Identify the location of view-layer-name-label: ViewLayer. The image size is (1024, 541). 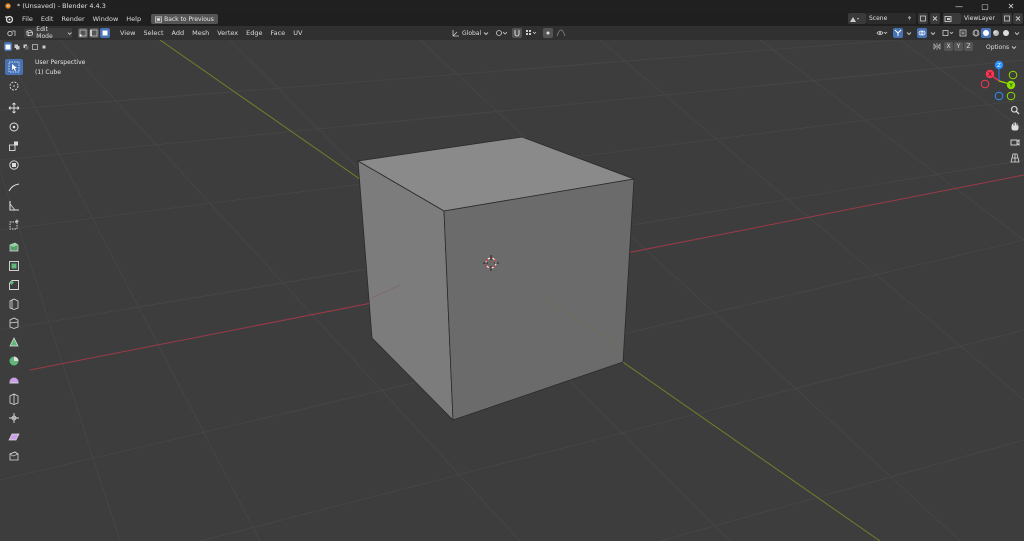
(979, 18).